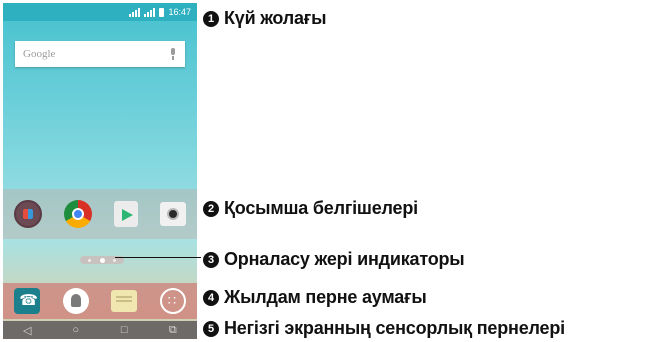 Image resolution: width=663 pixels, height=342 pixels. What do you see at coordinates (28, 214) in the screenshot?
I see `lg-apps-icon` at bounding box center [28, 214].